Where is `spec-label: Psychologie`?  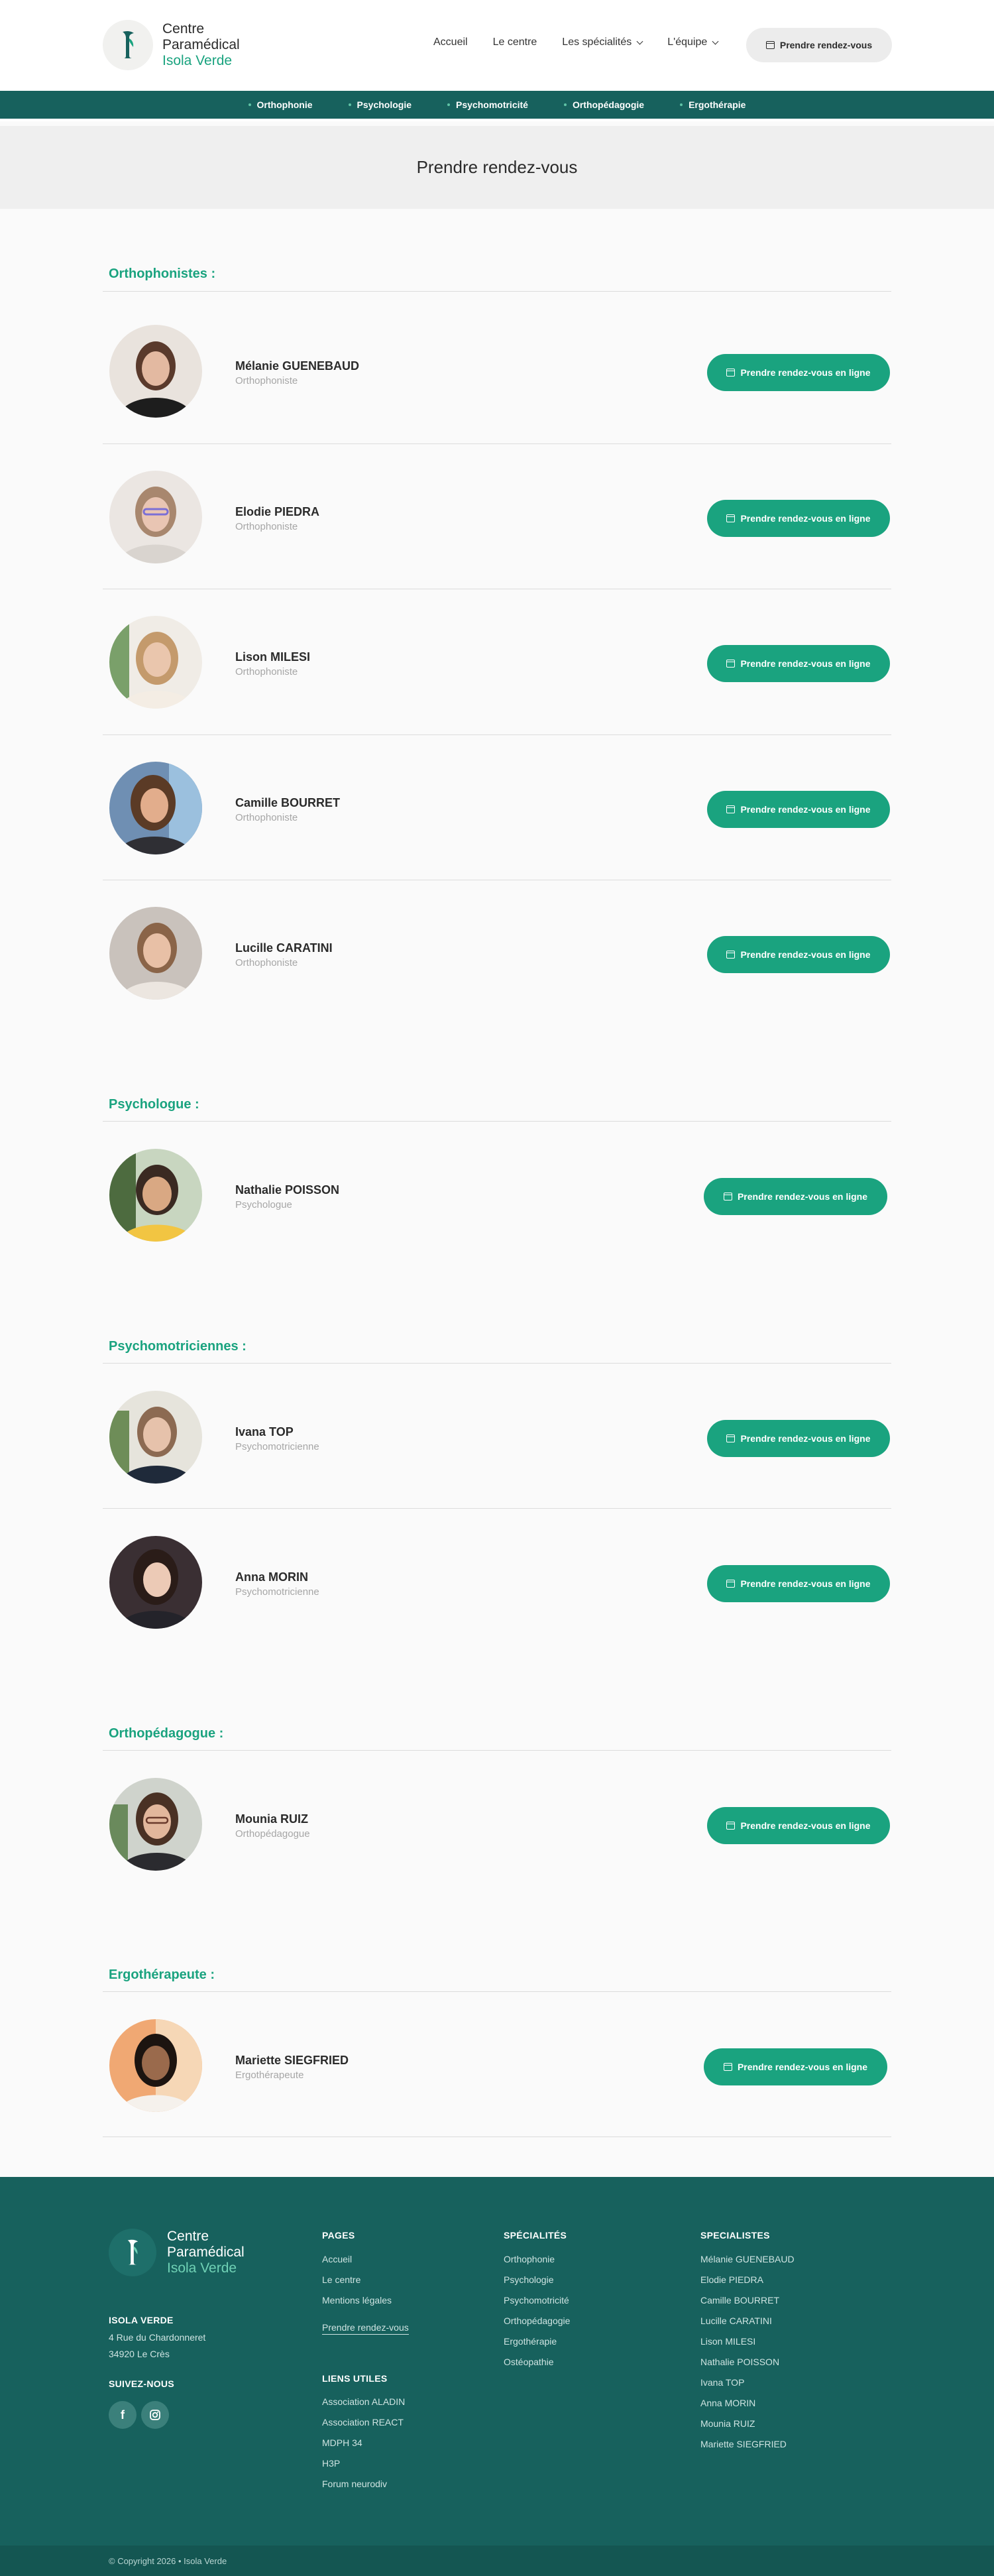 spec-label: Psychologie is located at coordinates (384, 105).